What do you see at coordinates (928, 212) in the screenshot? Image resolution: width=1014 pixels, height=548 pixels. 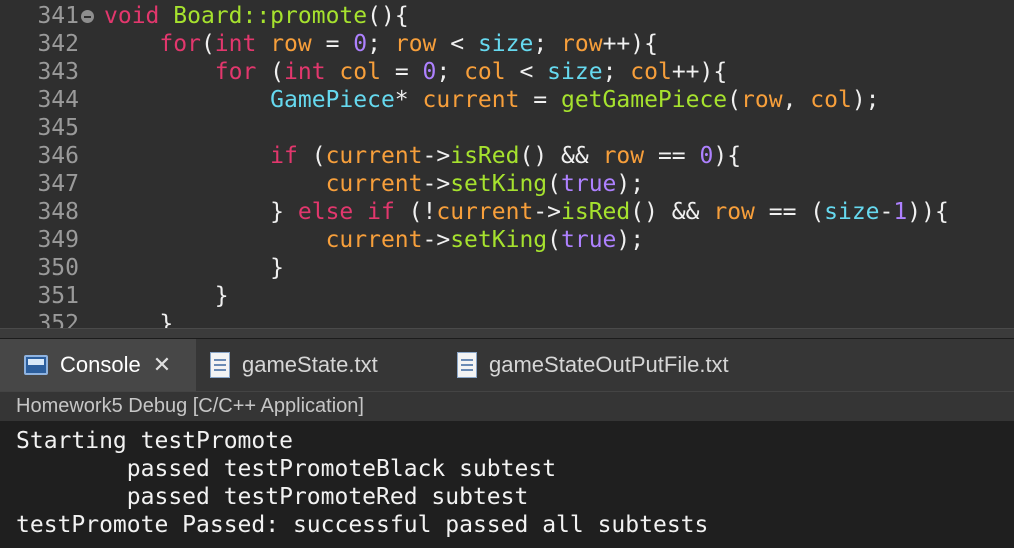 I see `code-token: )){` at bounding box center [928, 212].